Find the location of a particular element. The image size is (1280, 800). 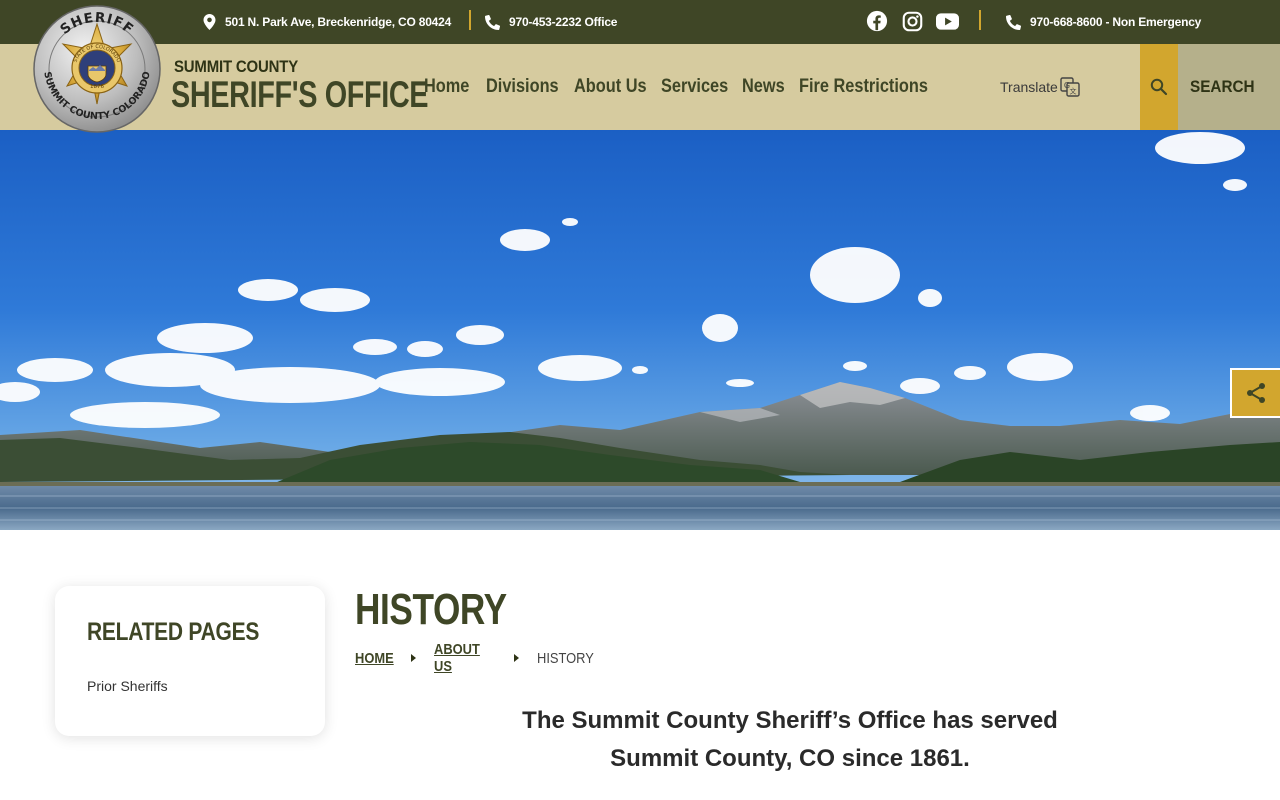

non-emergency-phone: 970-668-8600 - Non Emergency is located at coordinates (1103, 22).